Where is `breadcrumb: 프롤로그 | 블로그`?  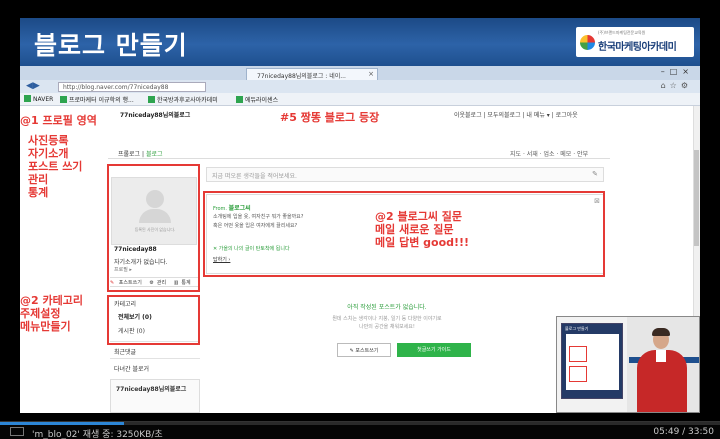 breadcrumb: 프롤로그 | 블로그 is located at coordinates (140, 153).